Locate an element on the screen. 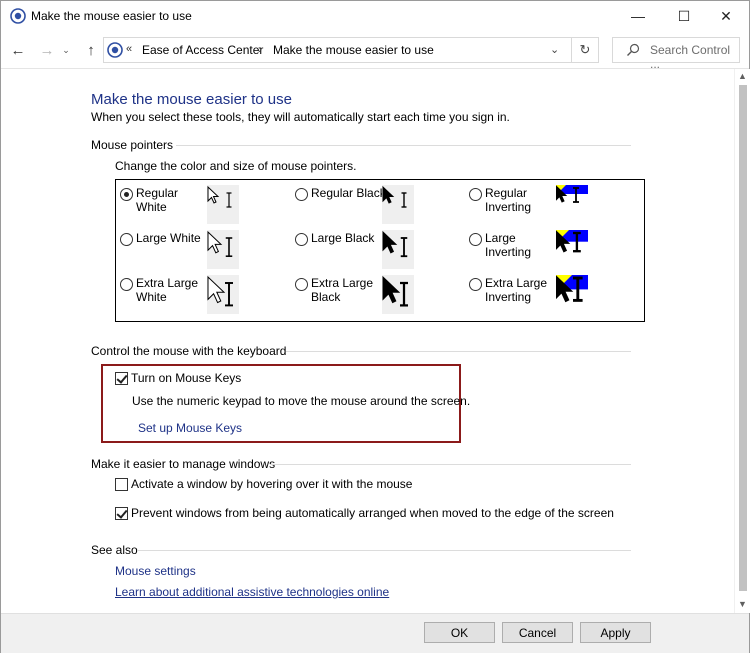  pointer-preview-invert-large is located at coordinates (572, 249).